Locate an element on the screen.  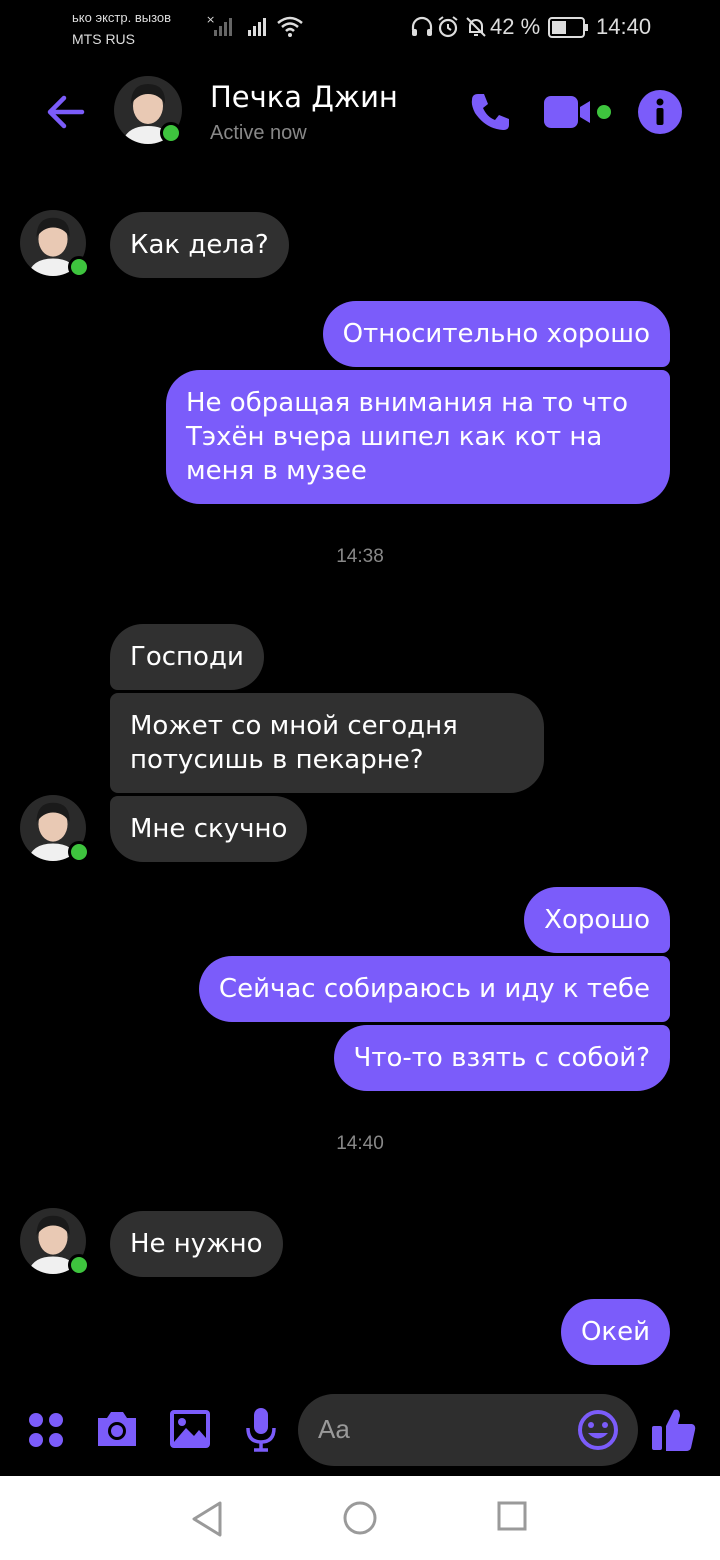
video-call-icon is located at coordinates (580, 112).